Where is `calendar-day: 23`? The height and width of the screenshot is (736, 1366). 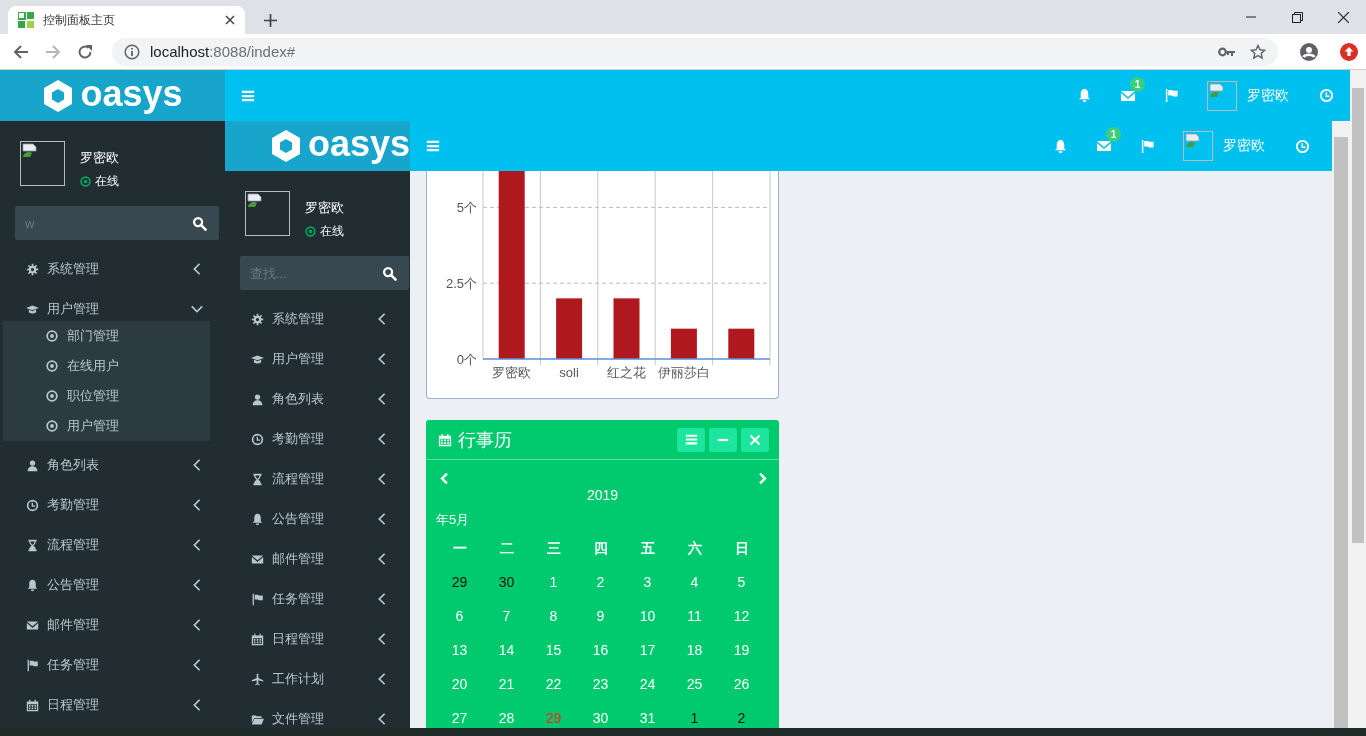
calendar-day: 23 is located at coordinates (600, 684).